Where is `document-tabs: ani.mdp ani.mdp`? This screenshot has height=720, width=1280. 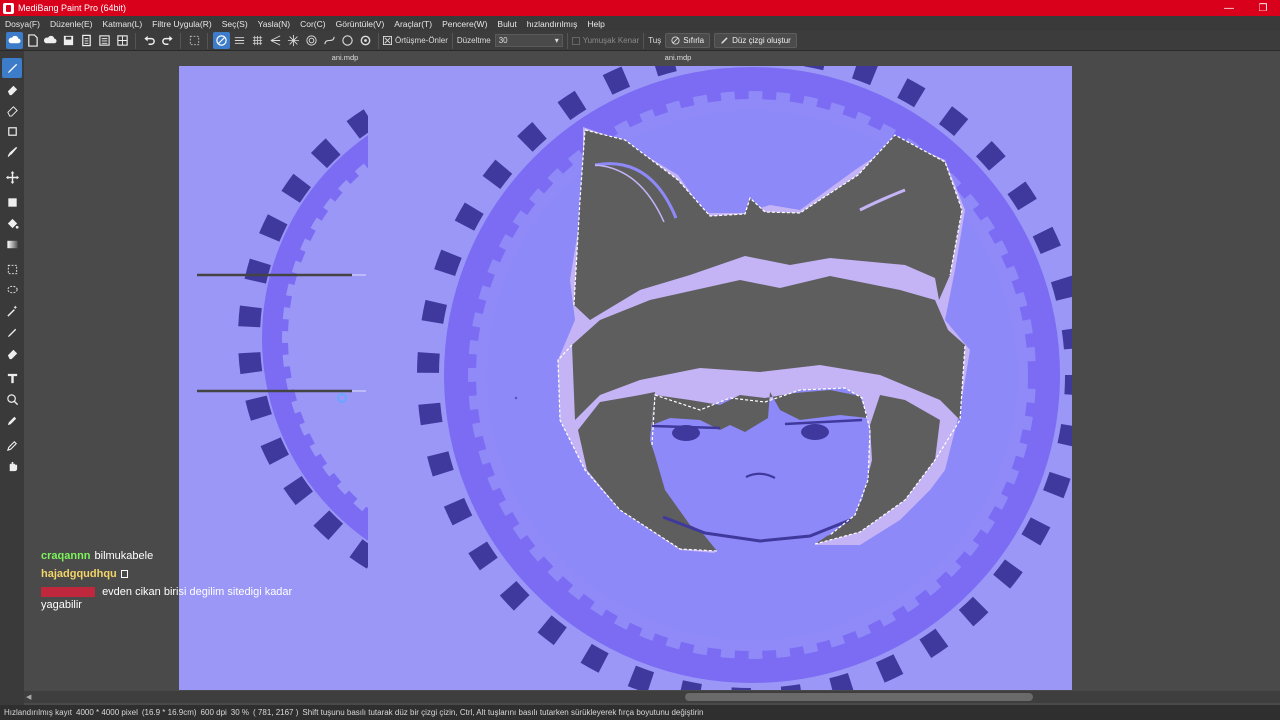
document-tabs: ani.mdp ani.mdp is located at coordinates (511, 57).